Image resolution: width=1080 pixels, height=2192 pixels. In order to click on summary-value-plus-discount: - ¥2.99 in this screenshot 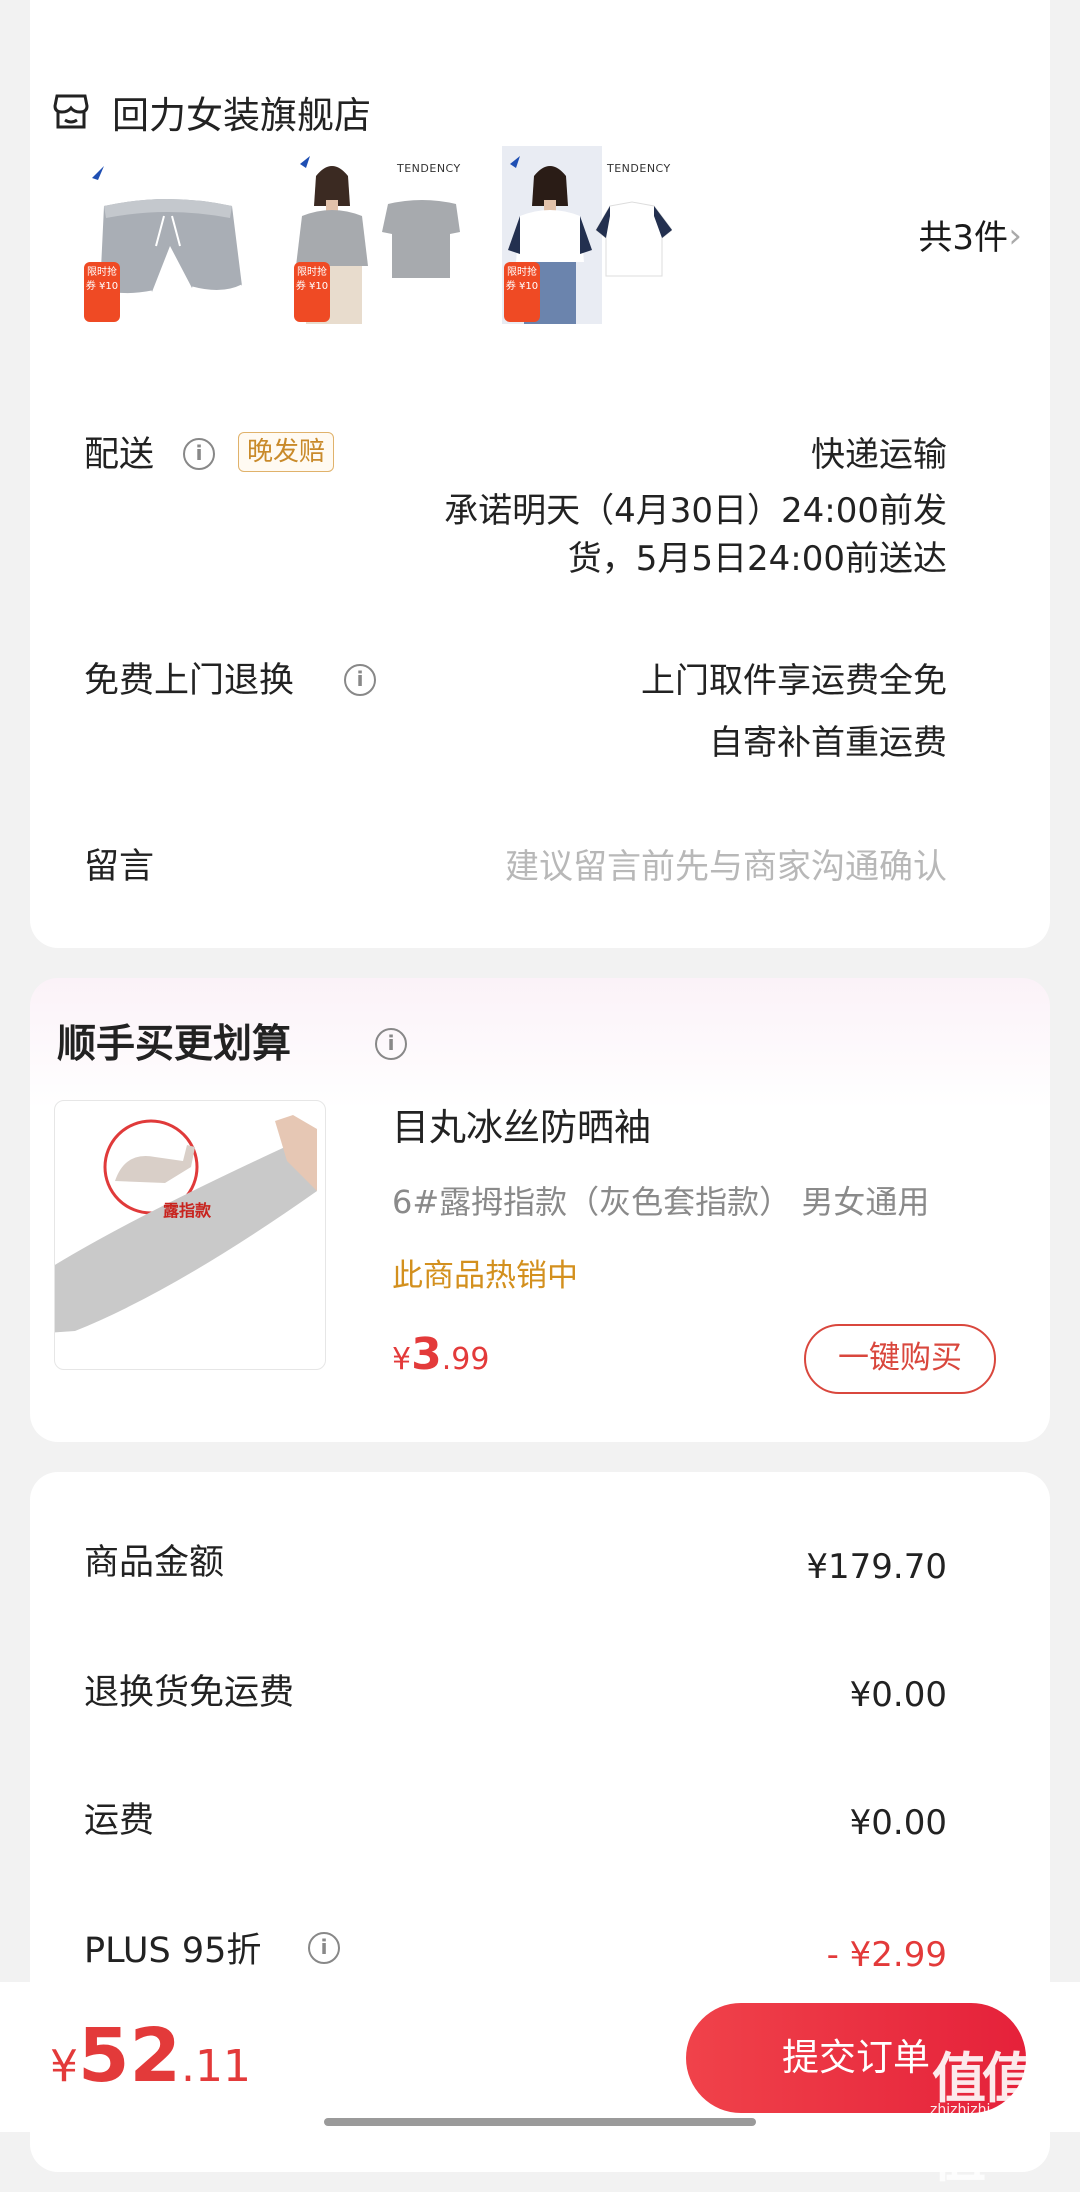, I will do `click(886, 1955)`.